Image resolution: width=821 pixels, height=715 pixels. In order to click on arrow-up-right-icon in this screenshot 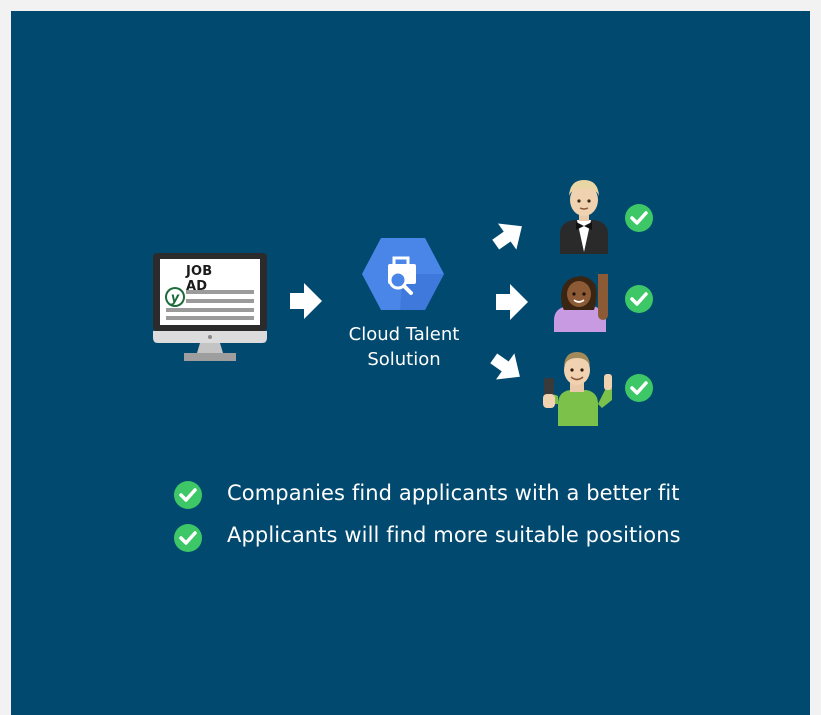, I will do `click(507, 236)`.